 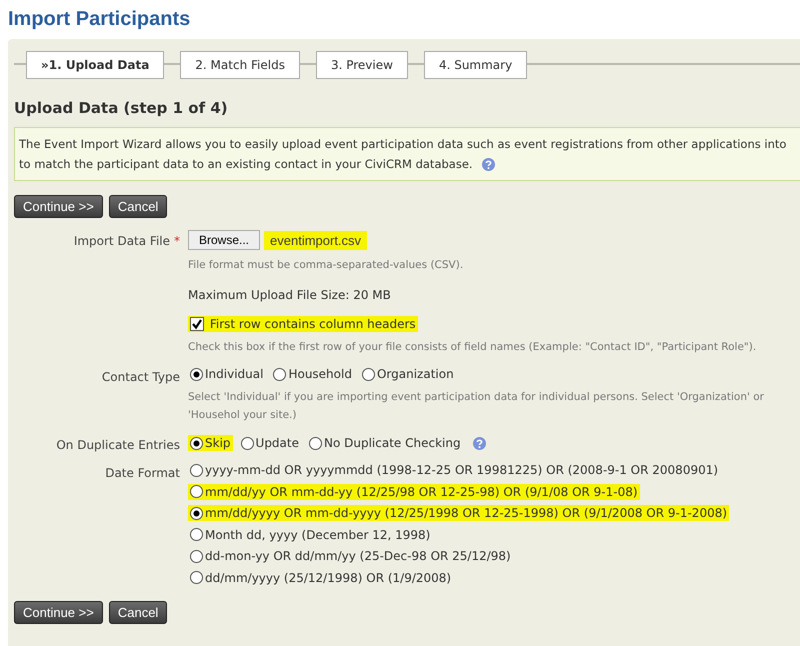 What do you see at coordinates (227, 374) in the screenshot?
I see `radio-option: Individual` at bounding box center [227, 374].